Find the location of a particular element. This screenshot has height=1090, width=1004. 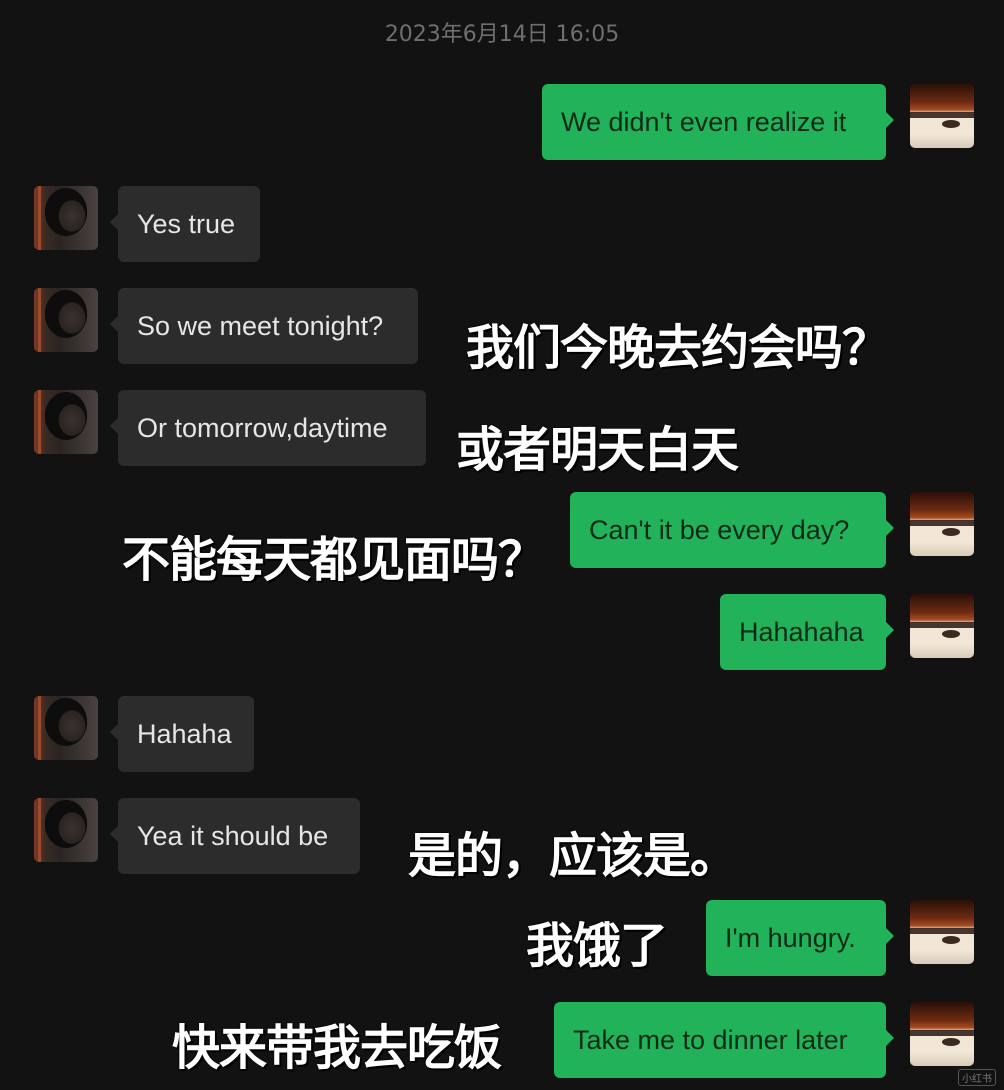

message-bubble-outgoing: Hahahaha is located at coordinates (807, 632).